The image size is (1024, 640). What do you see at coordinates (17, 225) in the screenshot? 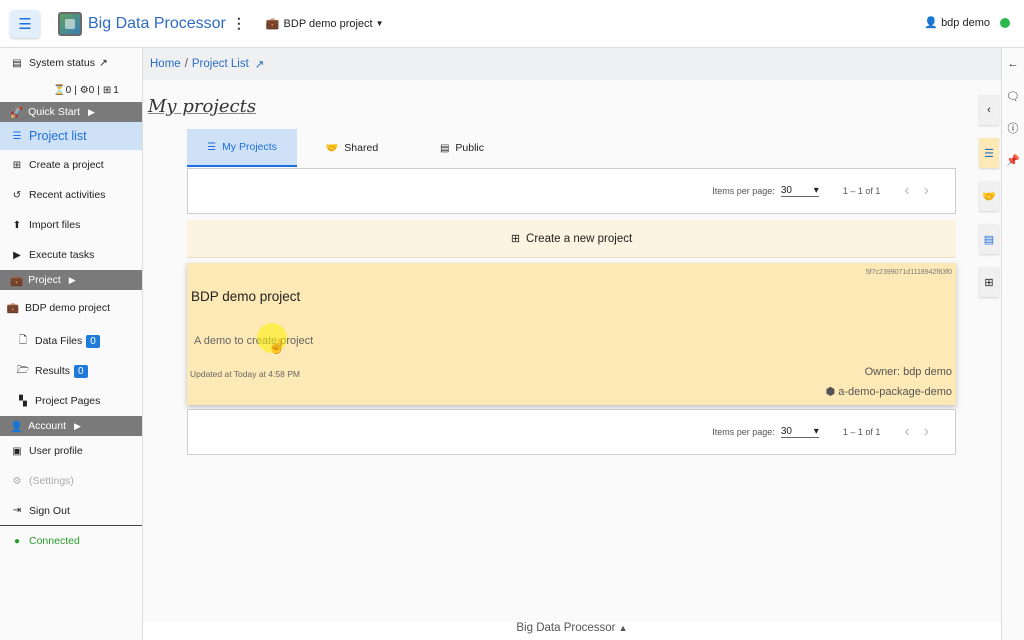
I see `upload-icon: ⬆` at bounding box center [17, 225].